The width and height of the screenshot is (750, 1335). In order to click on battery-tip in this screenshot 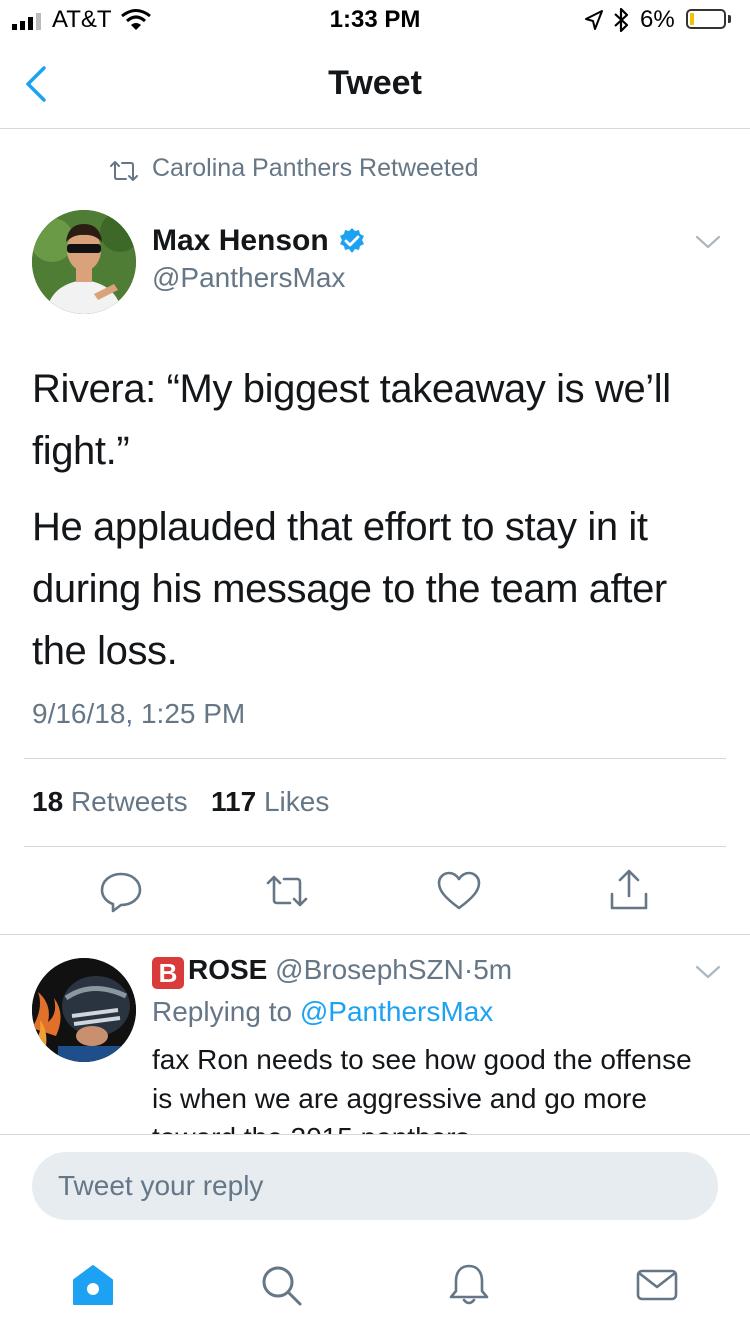, I will do `click(729, 19)`.